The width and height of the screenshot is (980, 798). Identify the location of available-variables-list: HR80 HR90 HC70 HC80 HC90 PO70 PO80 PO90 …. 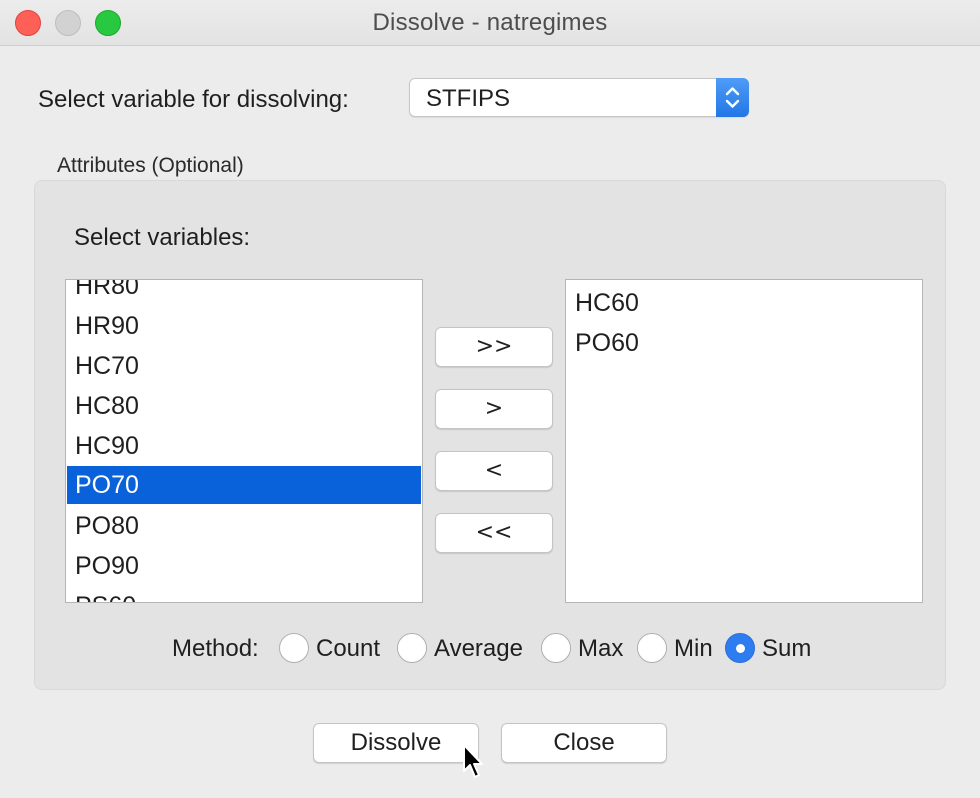
(244, 441).